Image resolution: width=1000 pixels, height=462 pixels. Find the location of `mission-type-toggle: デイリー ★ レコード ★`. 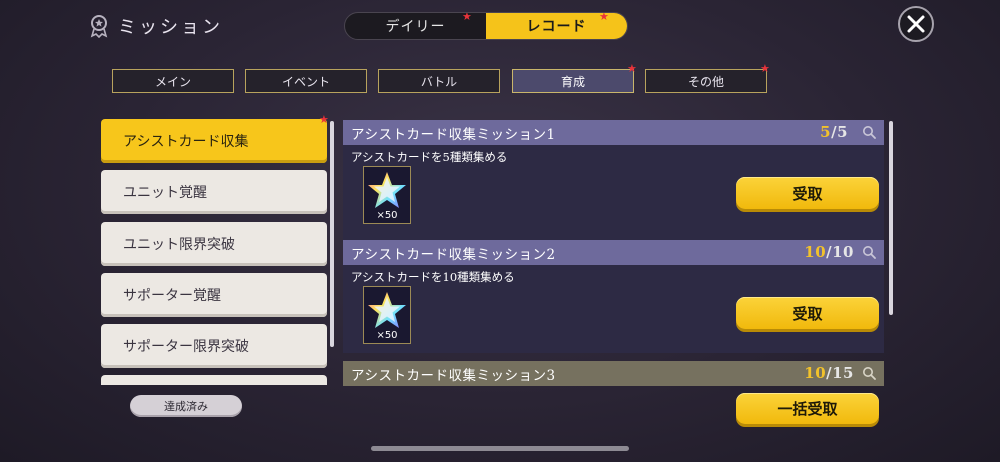

mission-type-toggle: デイリー ★ レコード ★ is located at coordinates (486, 26).